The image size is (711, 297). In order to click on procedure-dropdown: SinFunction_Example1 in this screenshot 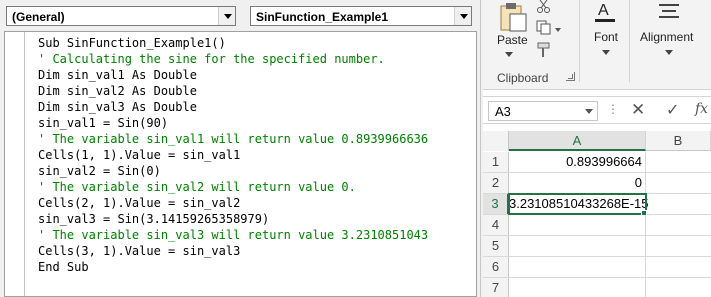, I will do `click(361, 16)`.